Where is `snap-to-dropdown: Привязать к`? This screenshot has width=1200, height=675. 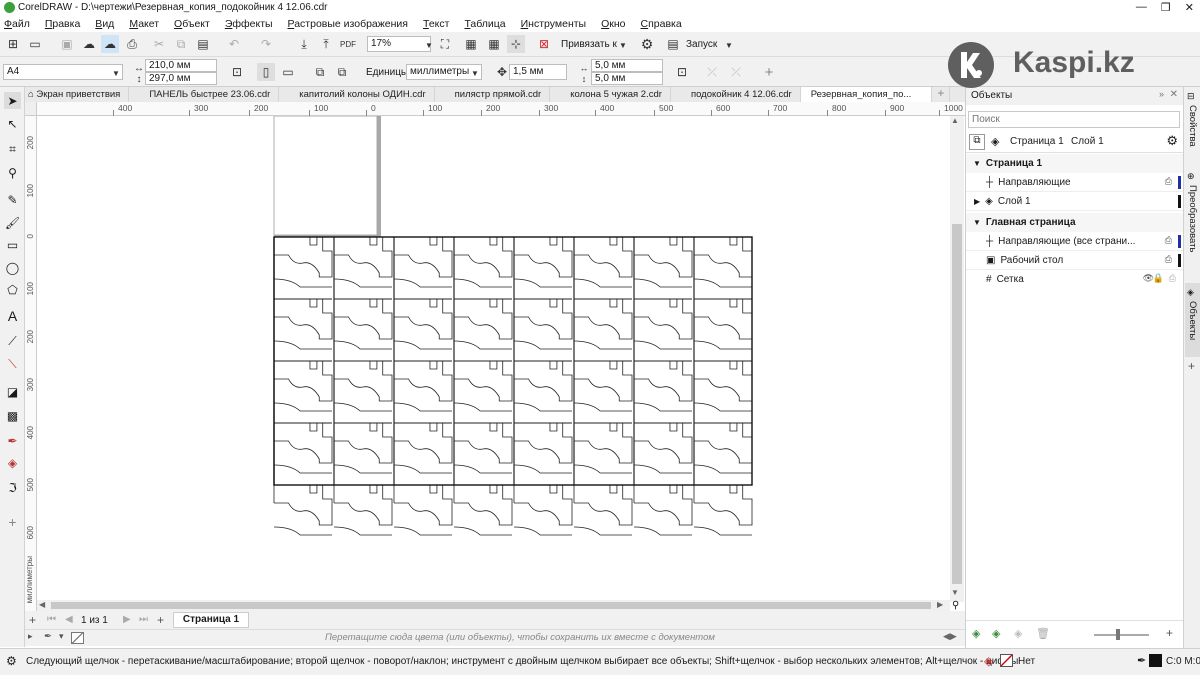
snap-to-dropdown: Привязать к is located at coordinates (589, 44).